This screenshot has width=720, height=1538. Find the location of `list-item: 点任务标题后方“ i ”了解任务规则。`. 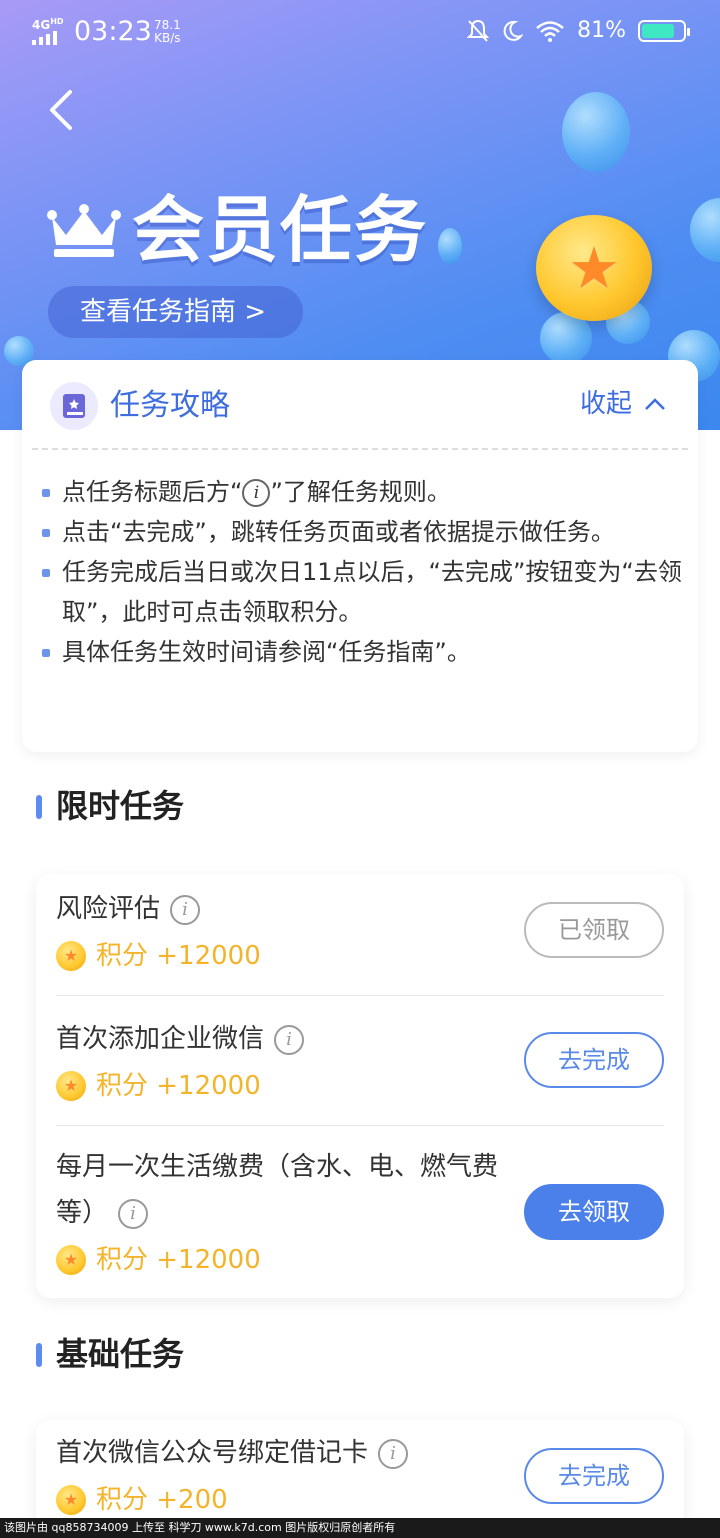

list-item: 点任务标题后方“ i ”了解任务规则。 is located at coordinates (362, 492).